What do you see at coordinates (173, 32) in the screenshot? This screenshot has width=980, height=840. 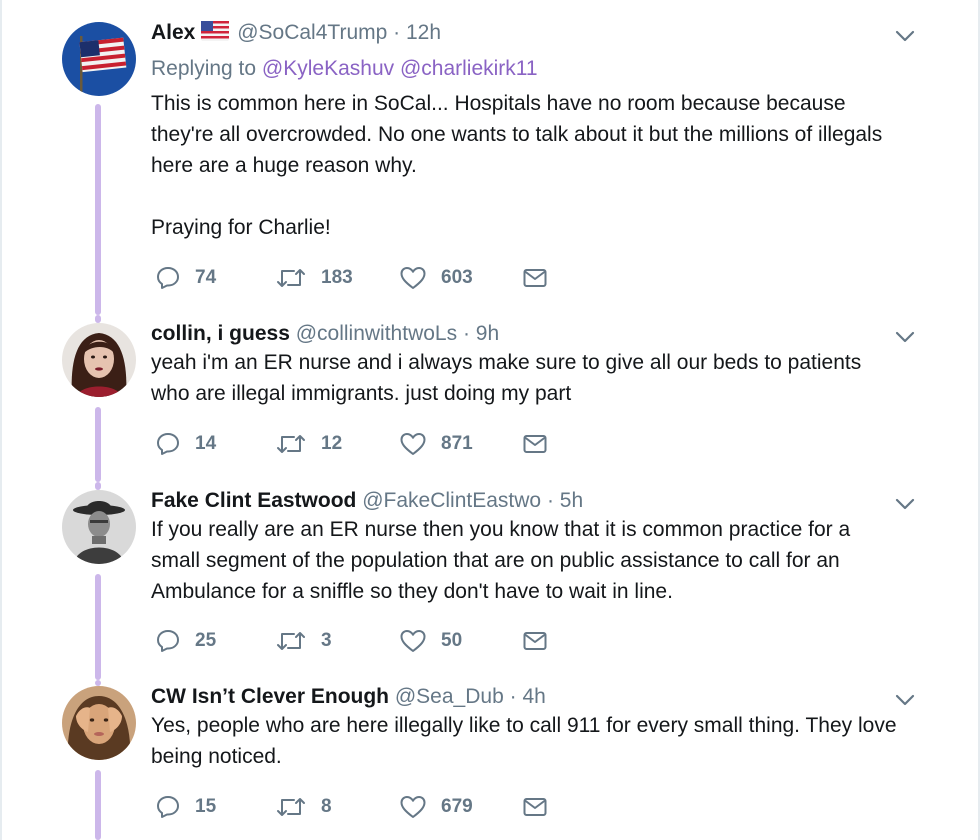 I see `display-name: Alex` at bounding box center [173, 32].